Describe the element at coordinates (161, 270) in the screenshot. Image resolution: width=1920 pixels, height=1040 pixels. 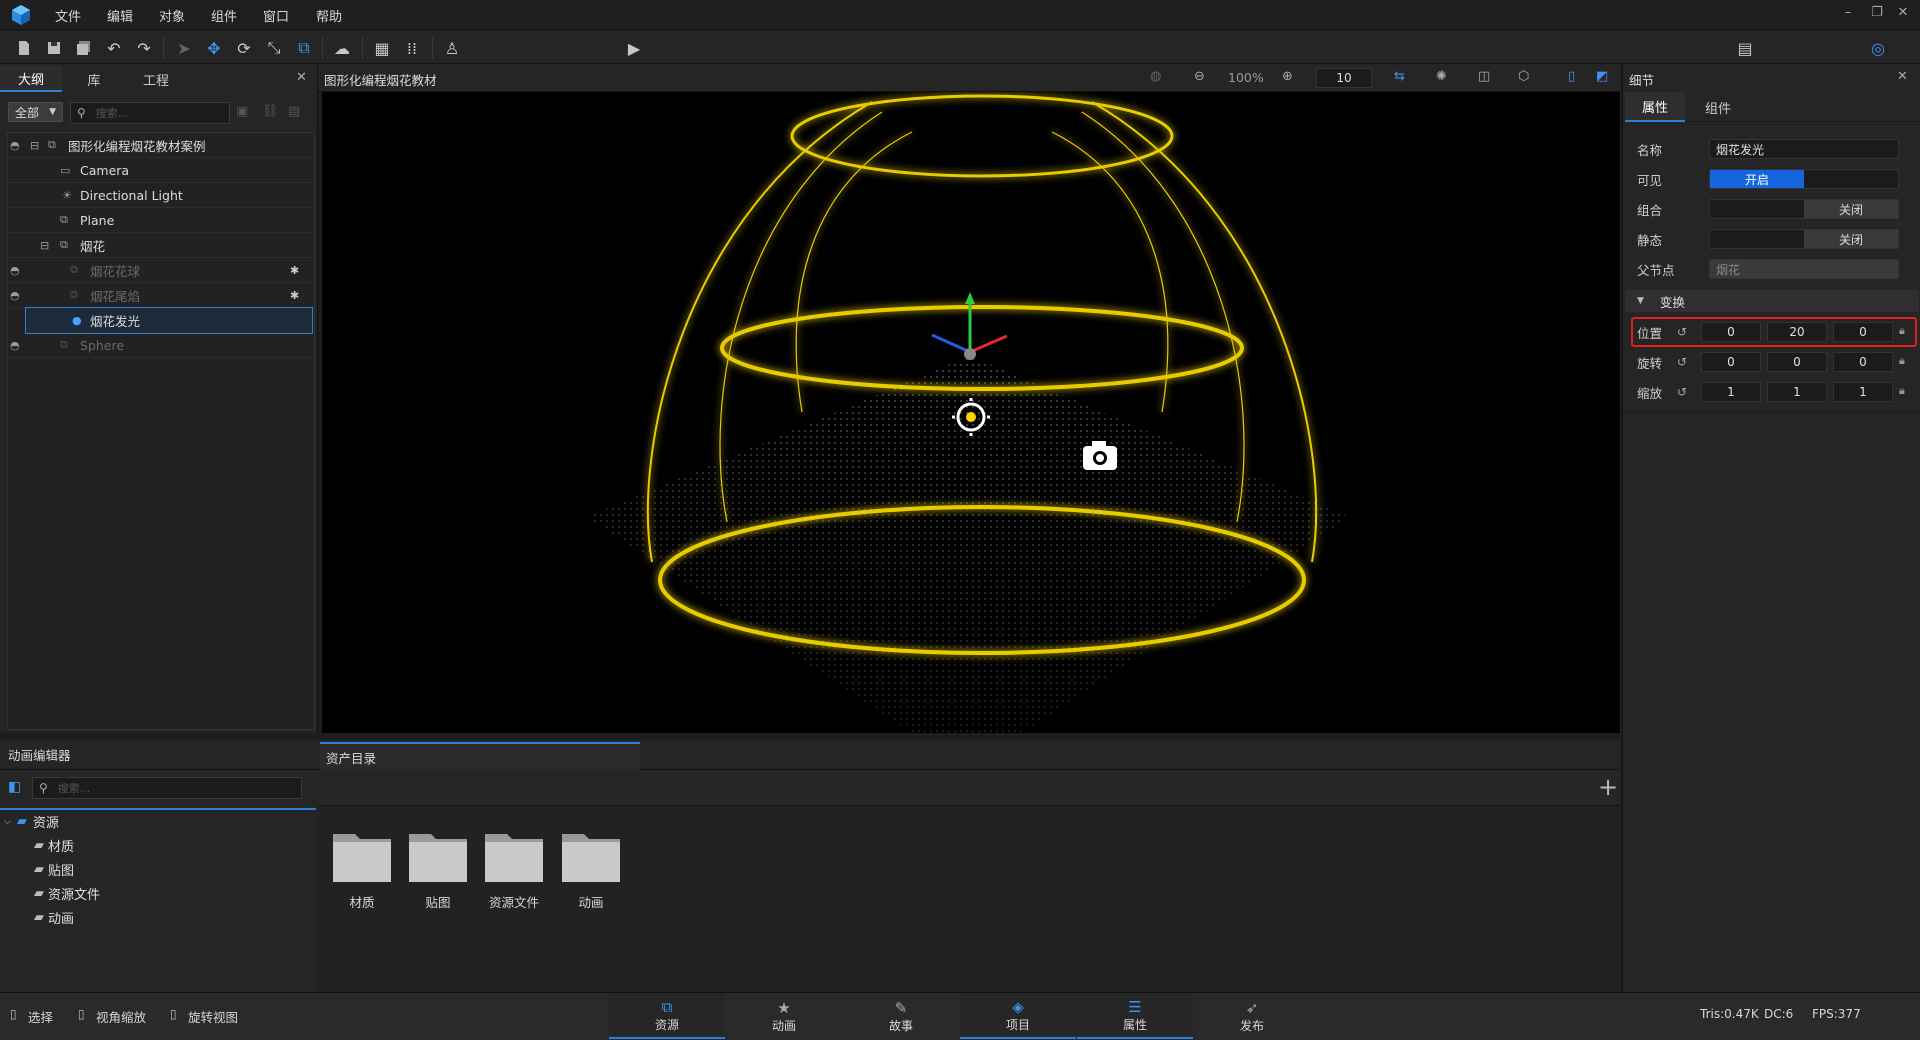
I see `tree-item-fireworks-ball: ◓ ⧉ 烟花花球 ✱` at that location.